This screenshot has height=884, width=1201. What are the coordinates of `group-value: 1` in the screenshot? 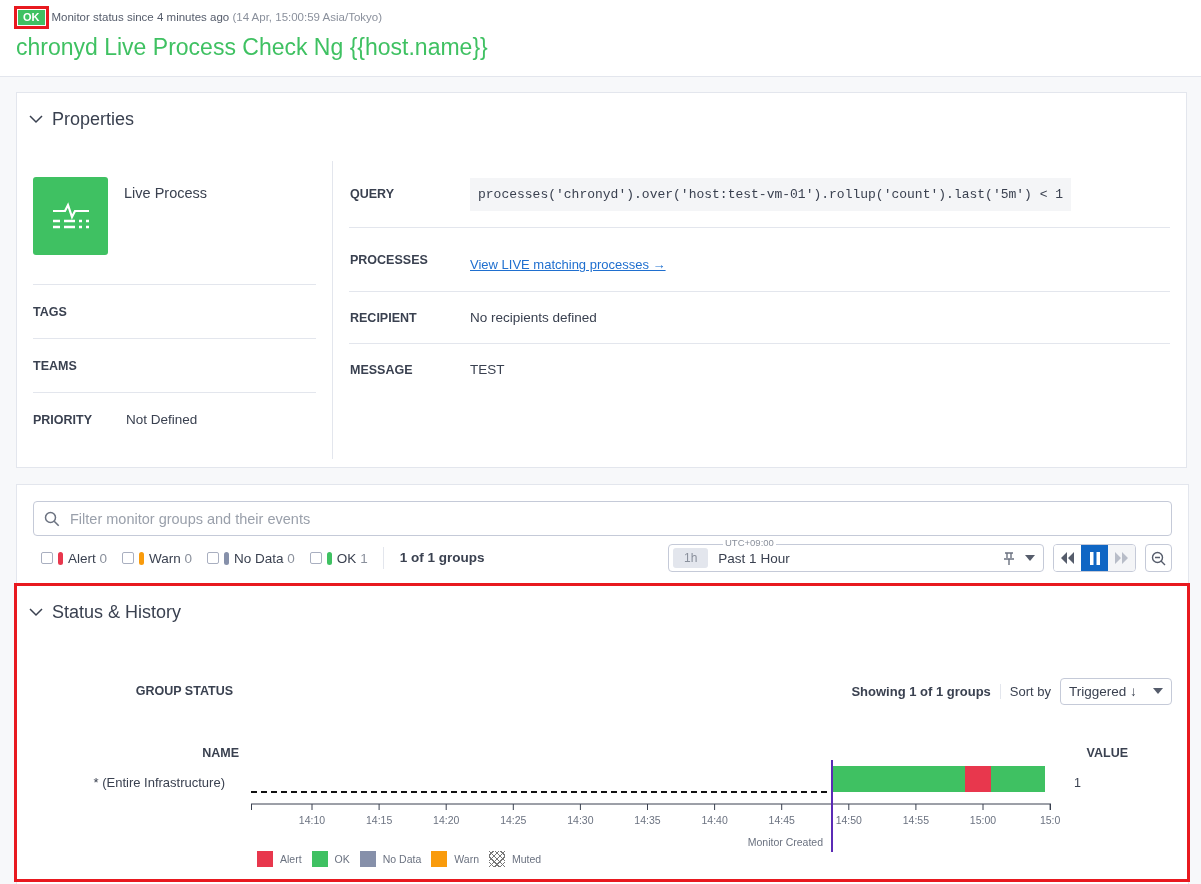 It's located at (1077, 784).